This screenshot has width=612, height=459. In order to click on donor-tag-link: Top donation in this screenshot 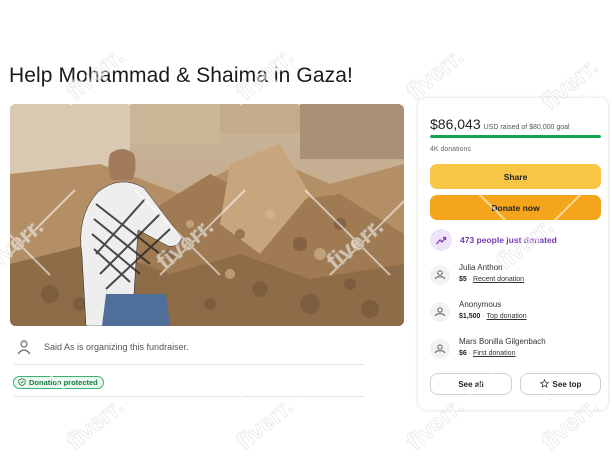, I will do `click(507, 316)`.